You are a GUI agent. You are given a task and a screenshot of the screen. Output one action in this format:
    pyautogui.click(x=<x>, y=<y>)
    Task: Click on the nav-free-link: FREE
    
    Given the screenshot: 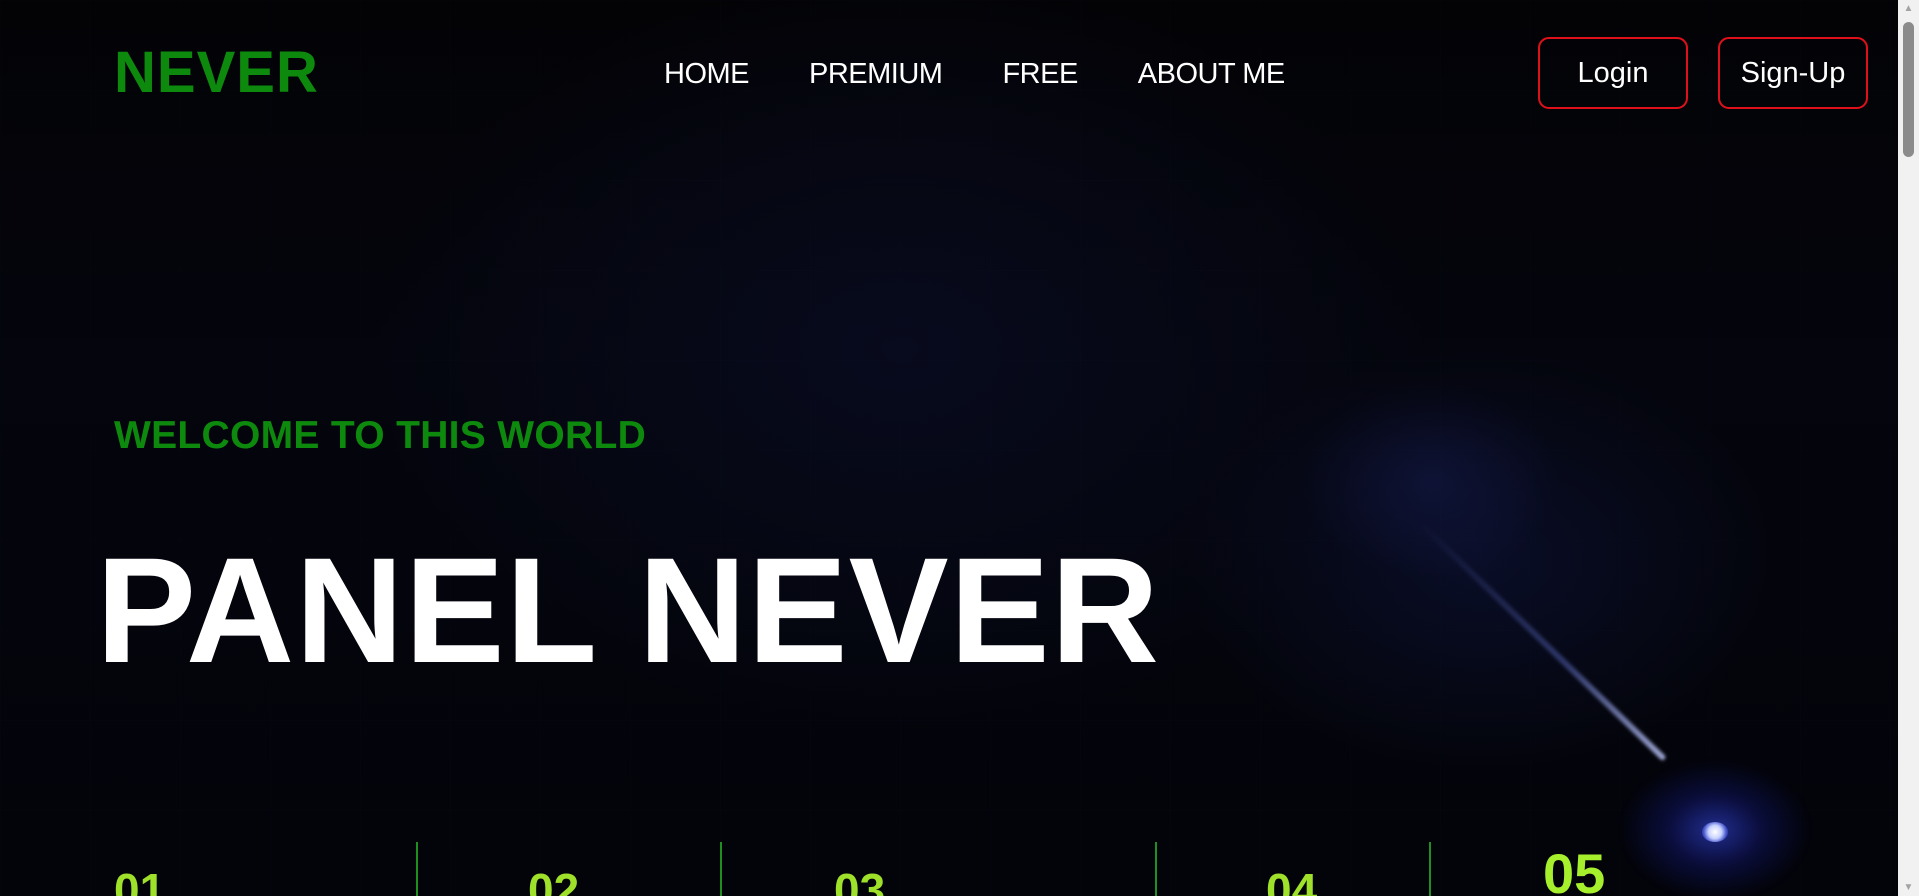 What is the action you would take?
    pyautogui.click(x=1040, y=74)
    